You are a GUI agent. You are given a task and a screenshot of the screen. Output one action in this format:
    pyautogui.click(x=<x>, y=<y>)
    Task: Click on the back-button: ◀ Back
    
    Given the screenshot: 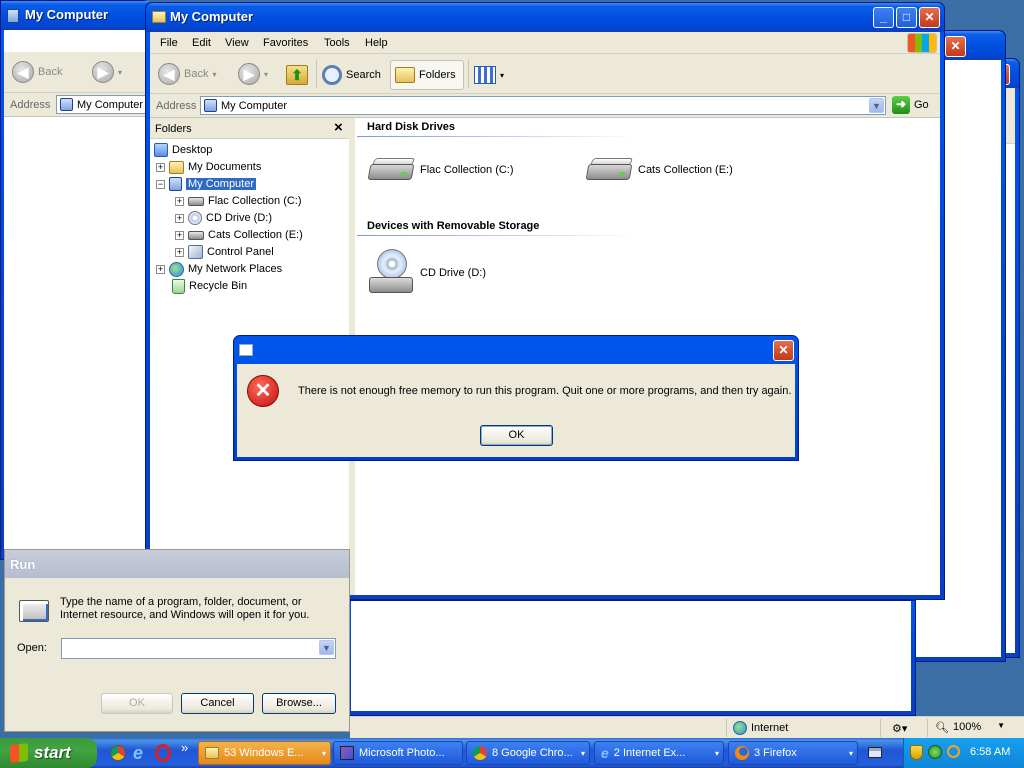 What is the action you would take?
    pyautogui.click(x=37, y=72)
    